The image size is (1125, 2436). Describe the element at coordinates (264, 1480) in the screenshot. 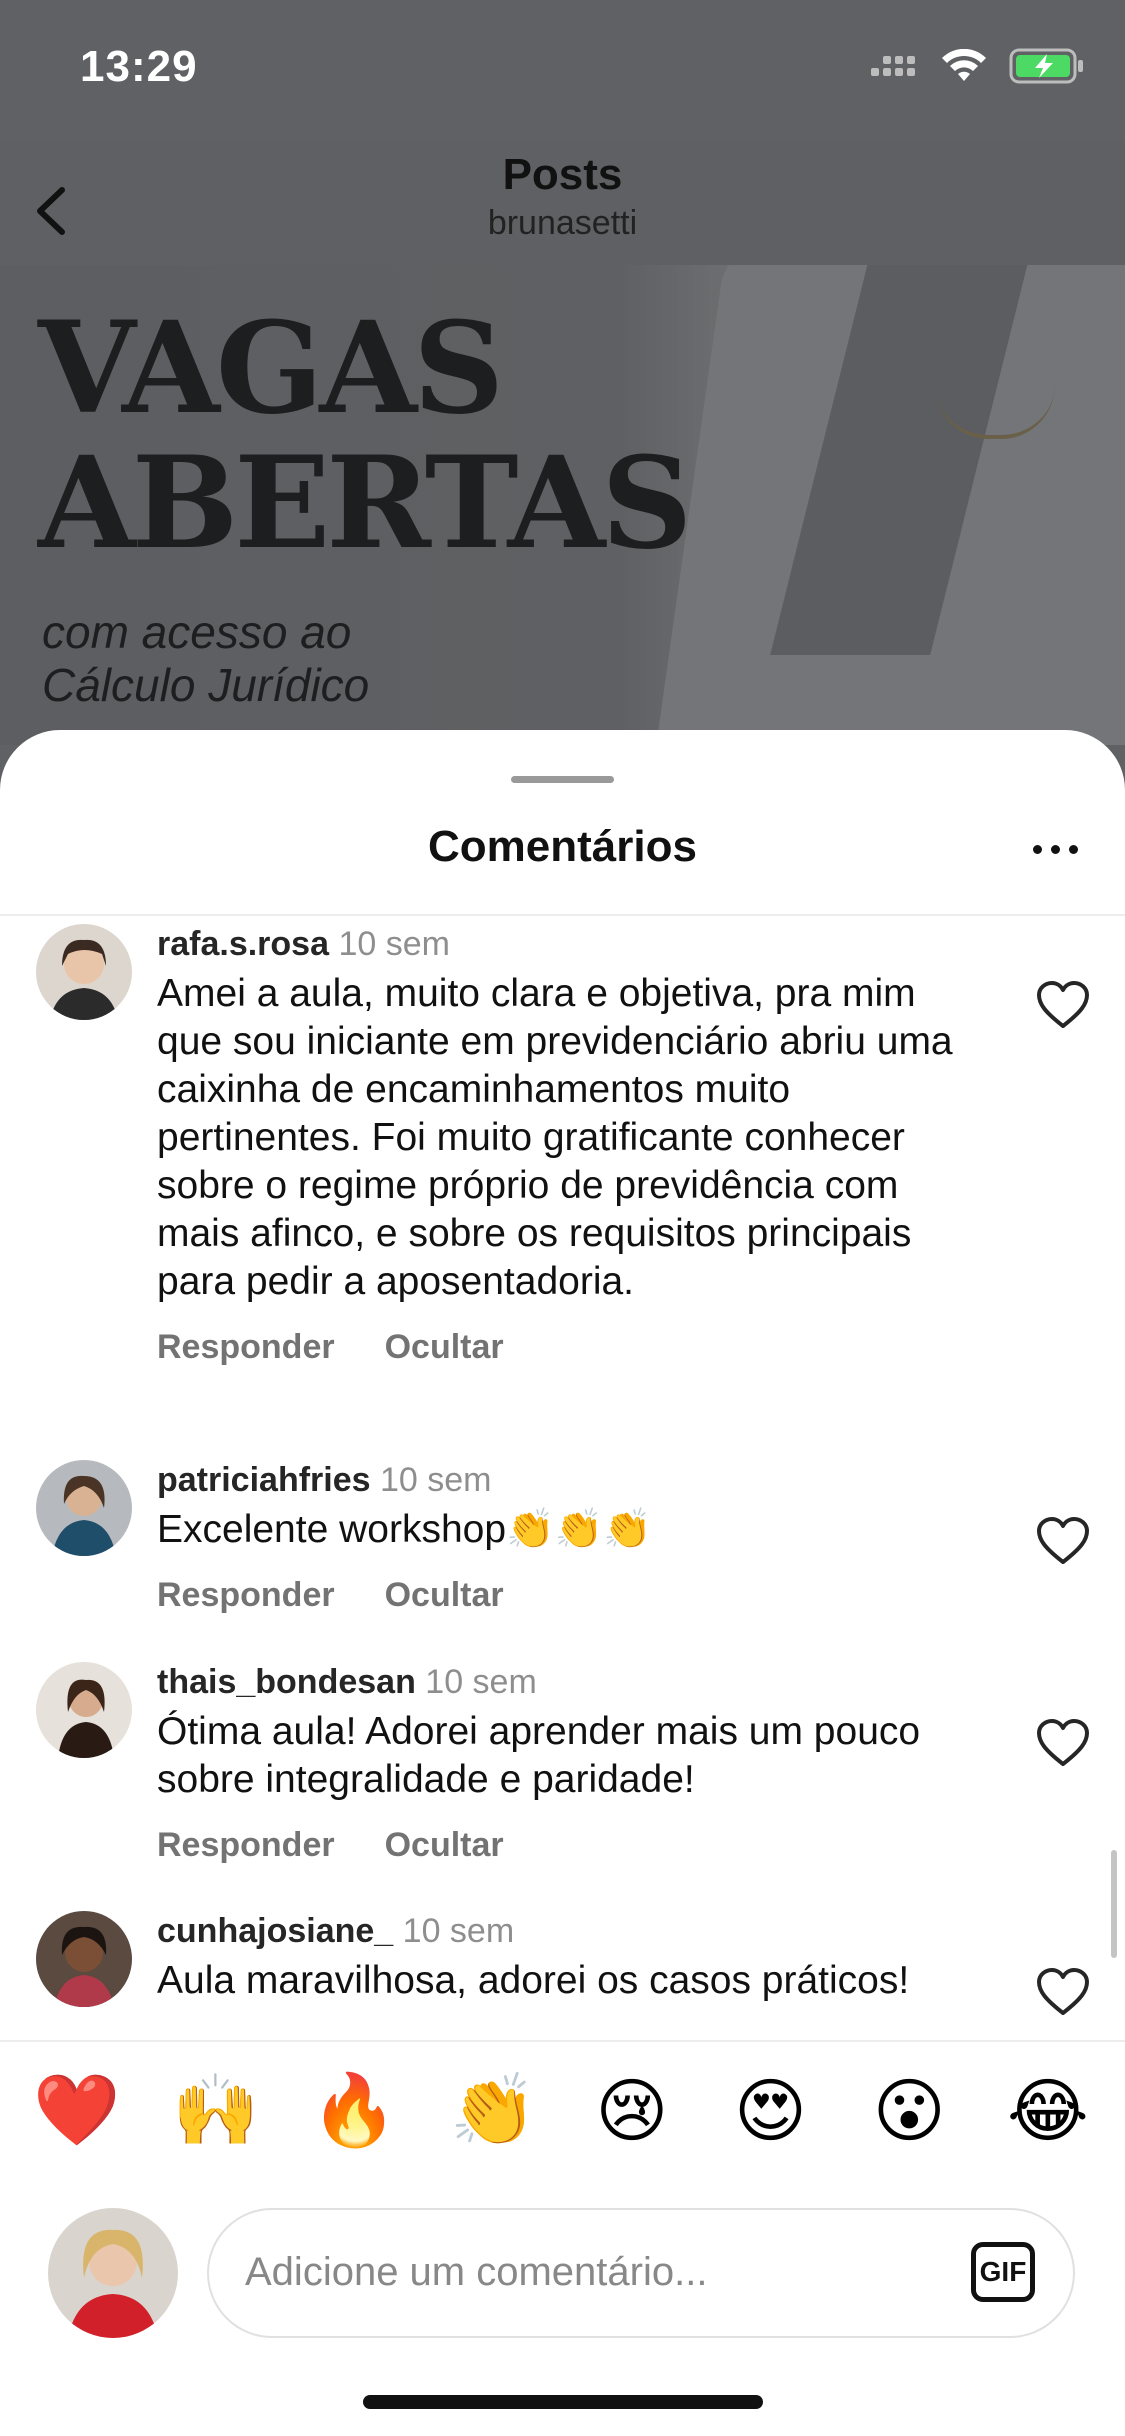

I see `comment-username: patriciahfries` at that location.